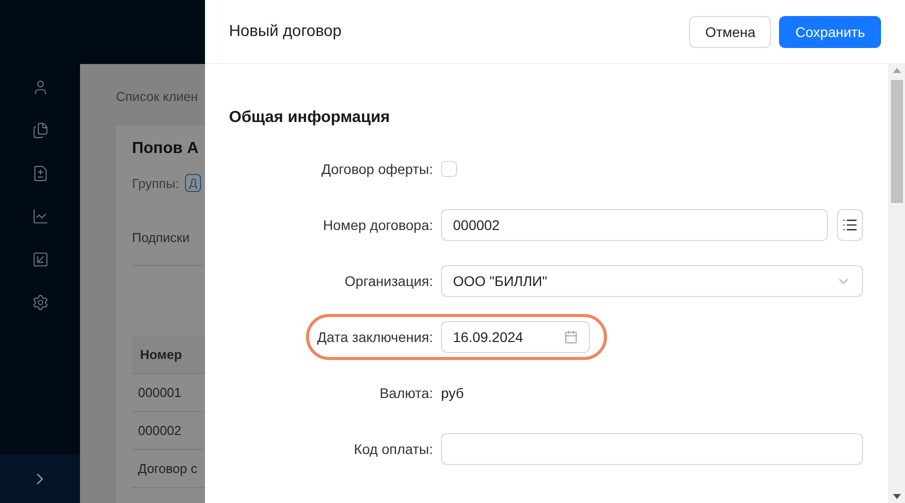  I want to click on table-header: Номер, so click(168, 355).